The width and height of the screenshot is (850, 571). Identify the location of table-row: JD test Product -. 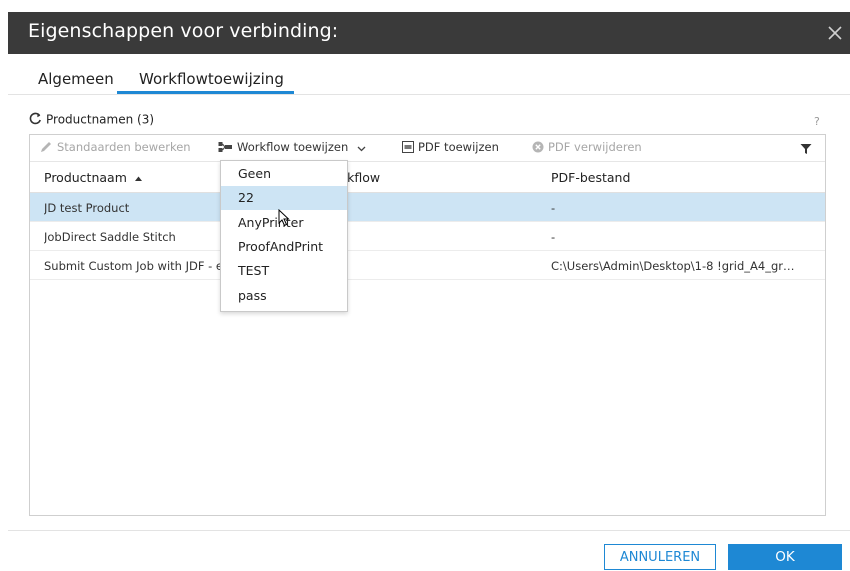
(427, 207).